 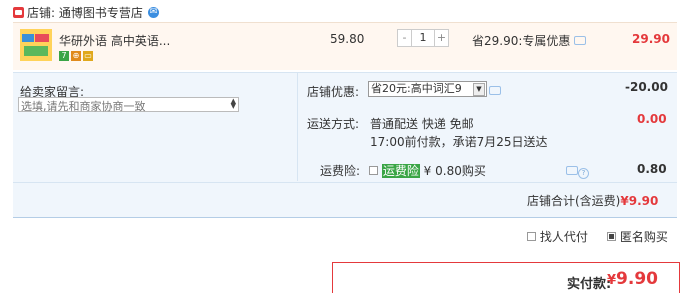 What do you see at coordinates (83, 106) in the screenshot?
I see `message-placeholder: 选填,请先和商家协商一致` at bounding box center [83, 106].